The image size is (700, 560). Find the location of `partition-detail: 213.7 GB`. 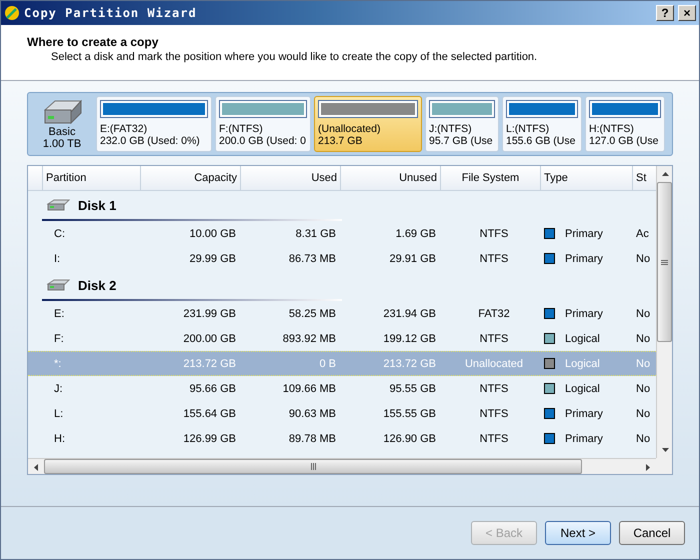

partition-detail: 213.7 GB is located at coordinates (341, 141).